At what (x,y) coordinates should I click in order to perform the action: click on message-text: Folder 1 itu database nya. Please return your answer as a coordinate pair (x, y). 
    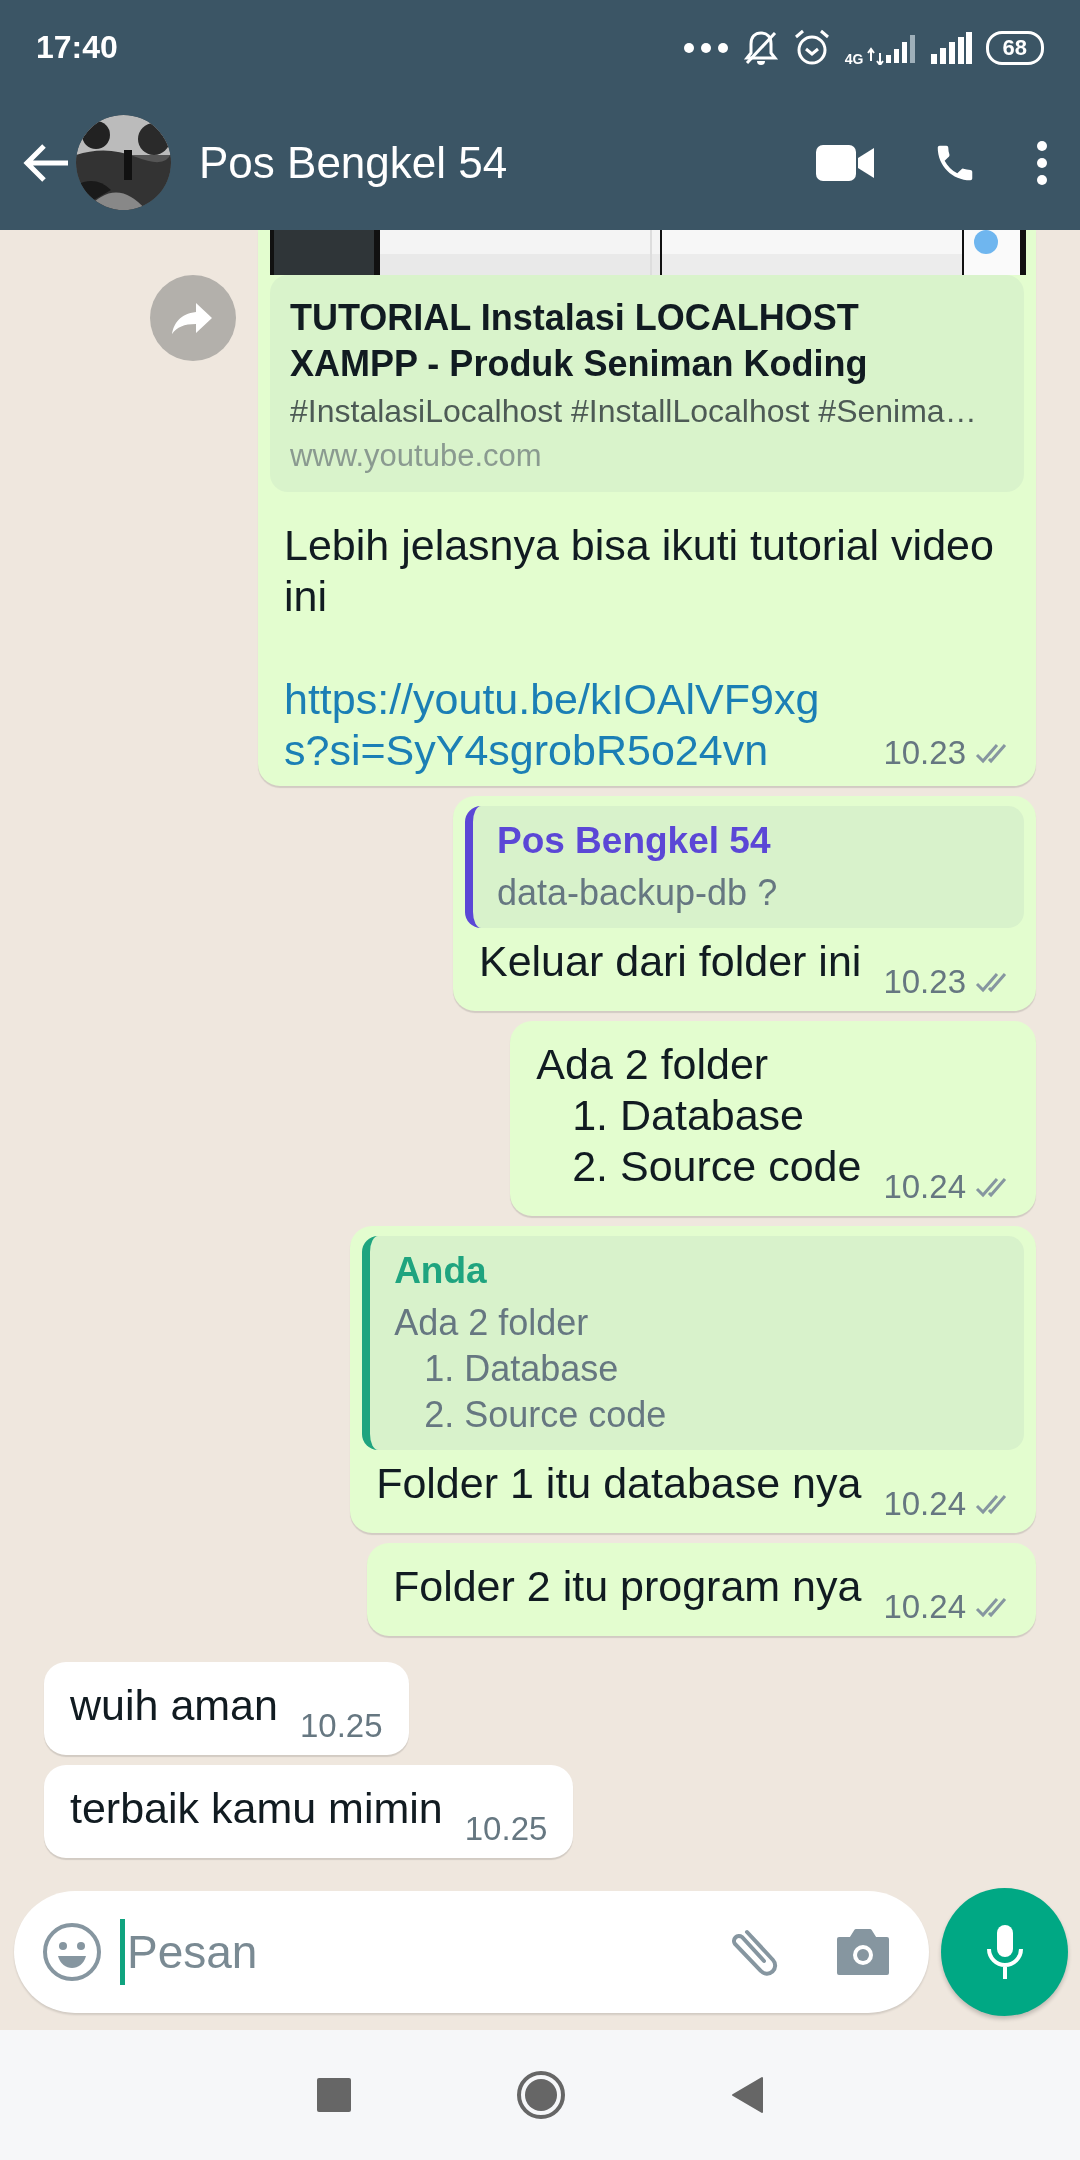
    Looking at the image, I should click on (619, 1483).